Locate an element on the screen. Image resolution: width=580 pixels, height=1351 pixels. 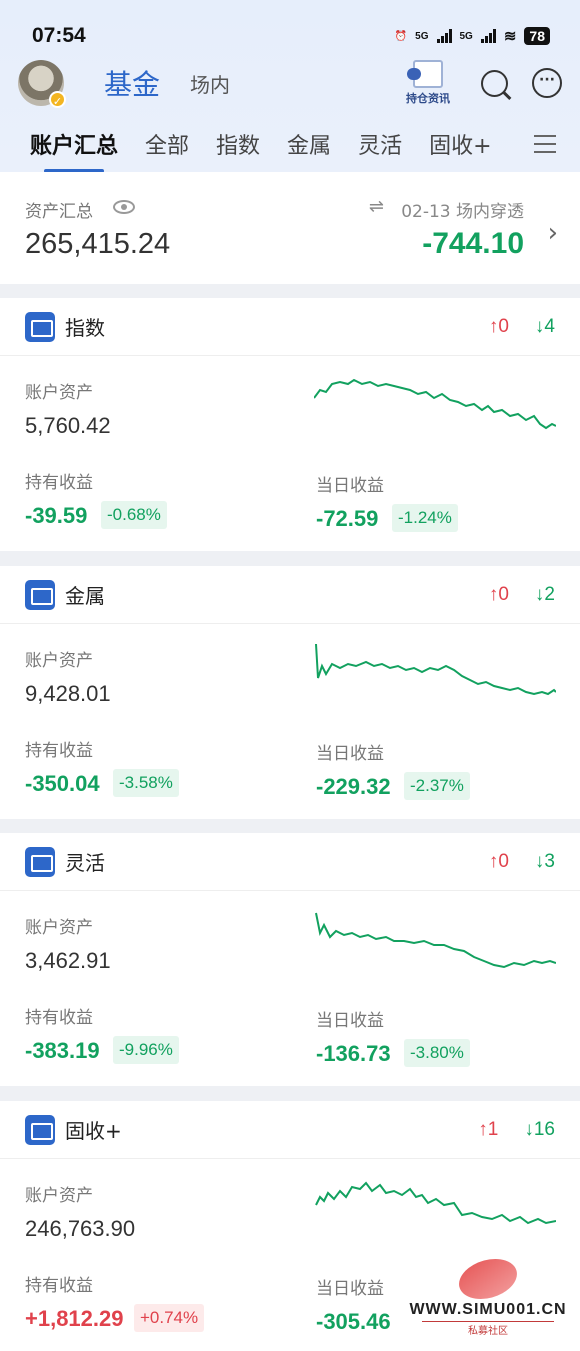
clock: 07:54 is located at coordinates (59, 35).